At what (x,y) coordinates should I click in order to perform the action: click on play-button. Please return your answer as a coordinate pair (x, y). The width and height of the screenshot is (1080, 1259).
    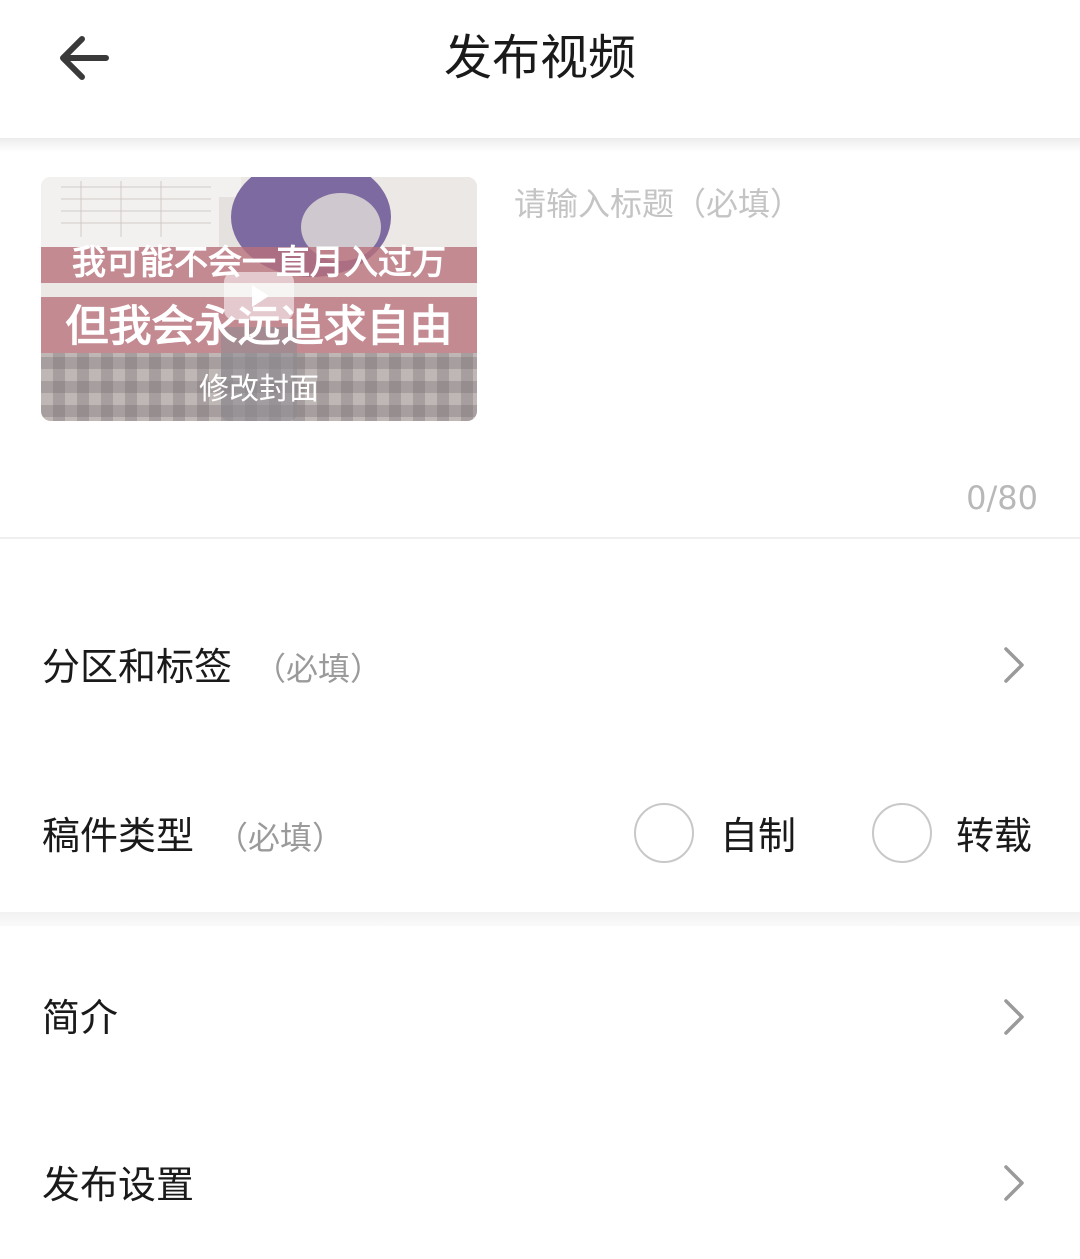
    Looking at the image, I should click on (259, 296).